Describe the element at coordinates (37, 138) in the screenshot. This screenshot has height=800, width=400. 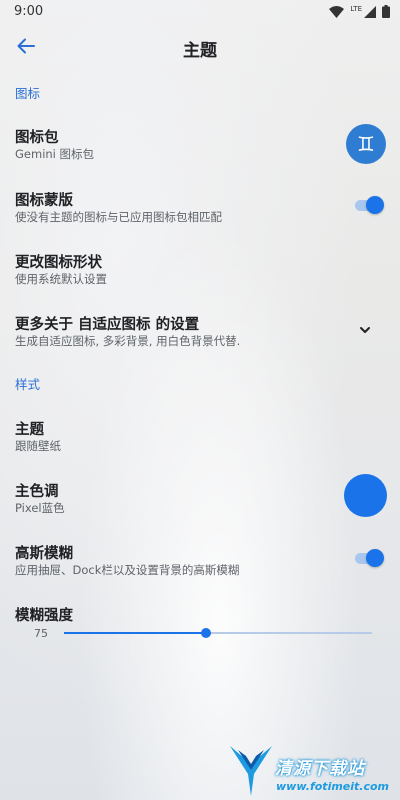
I see `pref-title: 图标包` at that location.